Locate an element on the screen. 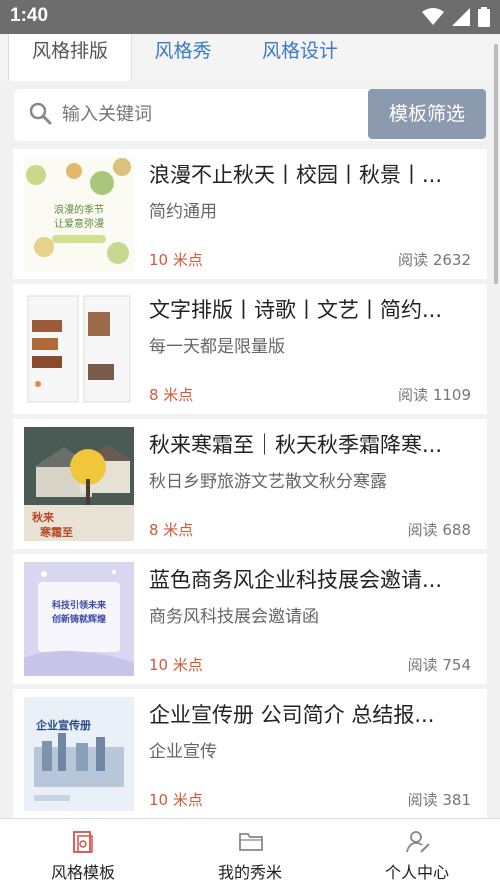  search-input is located at coordinates (212, 114).